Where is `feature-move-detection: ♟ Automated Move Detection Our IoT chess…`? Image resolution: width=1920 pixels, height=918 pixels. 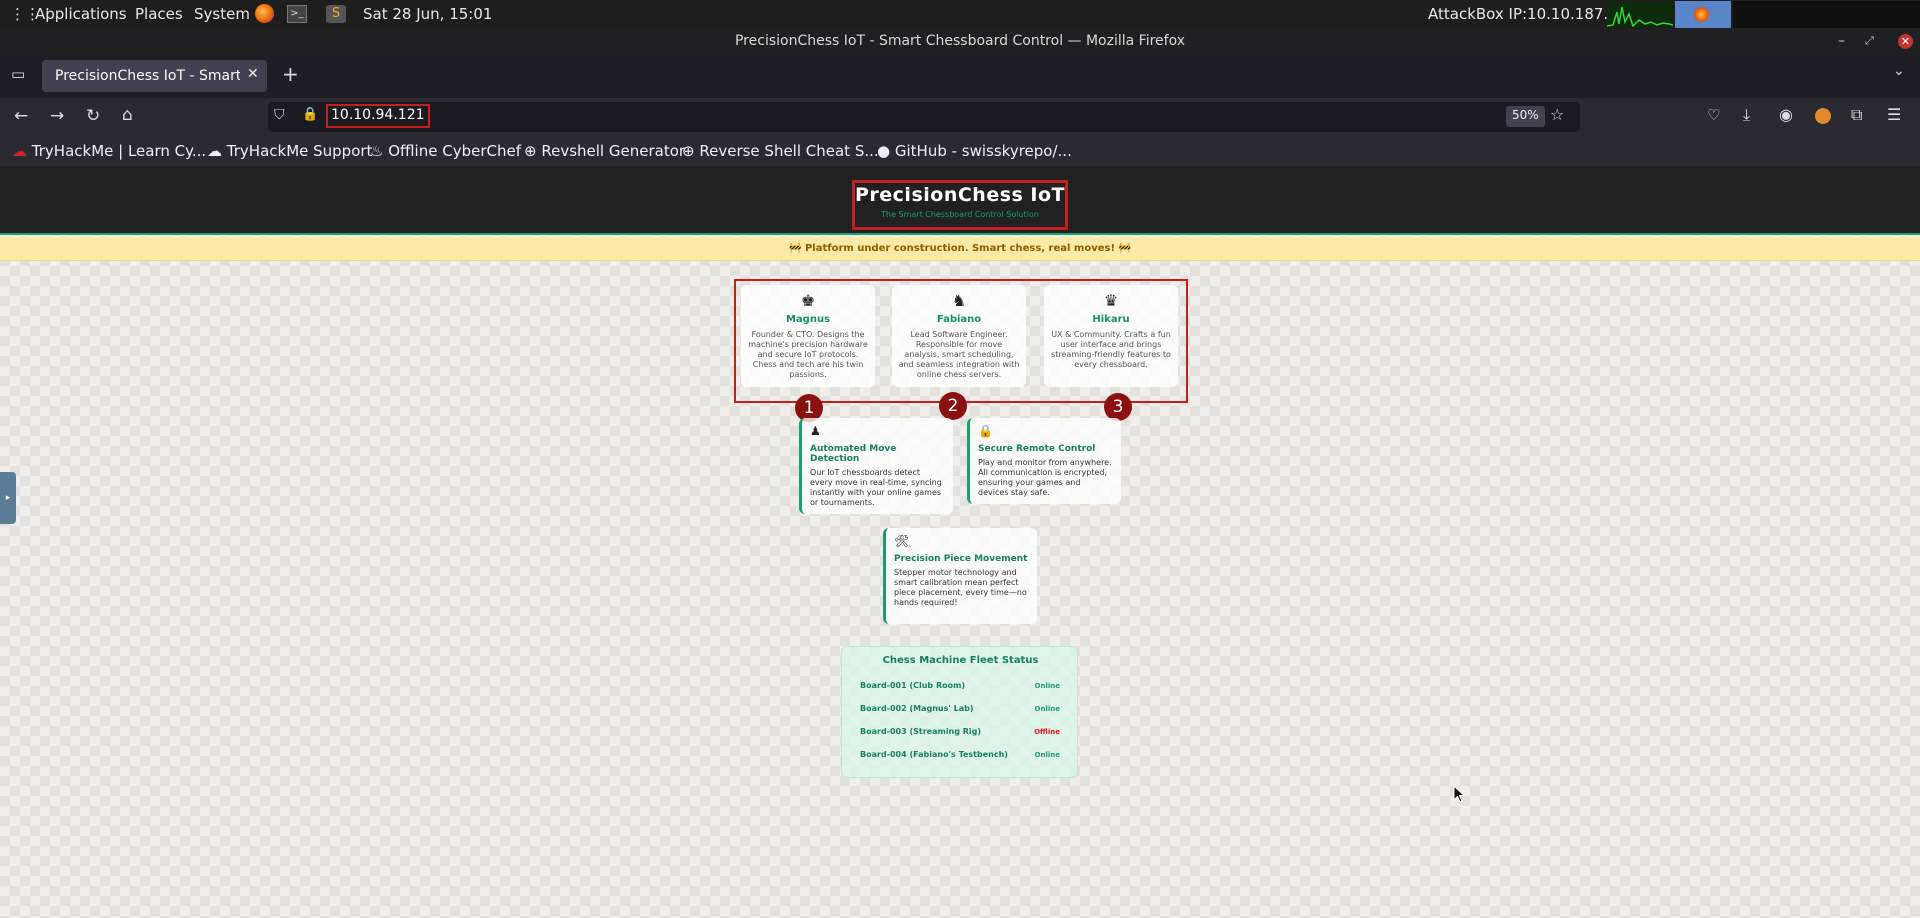 feature-move-detection: ♟ Automated Move Detection Our IoT chess… is located at coordinates (876, 466).